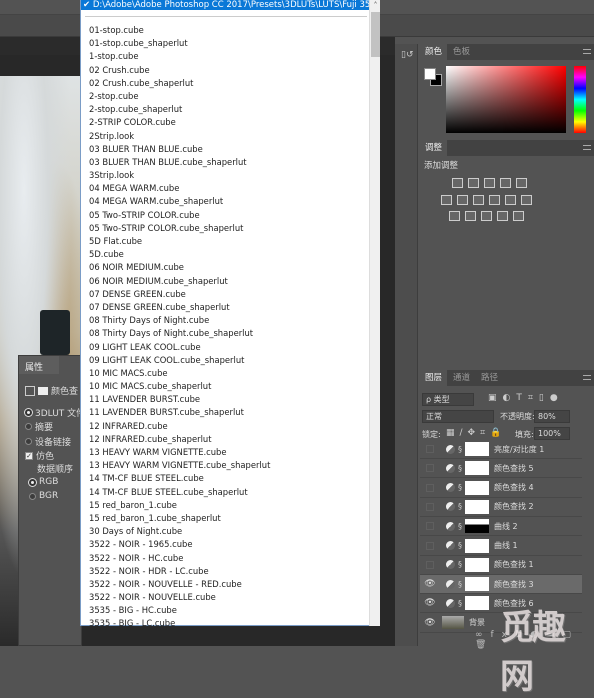  I want to click on dropdown-item: 02 Crush.cube, so click(229, 70).